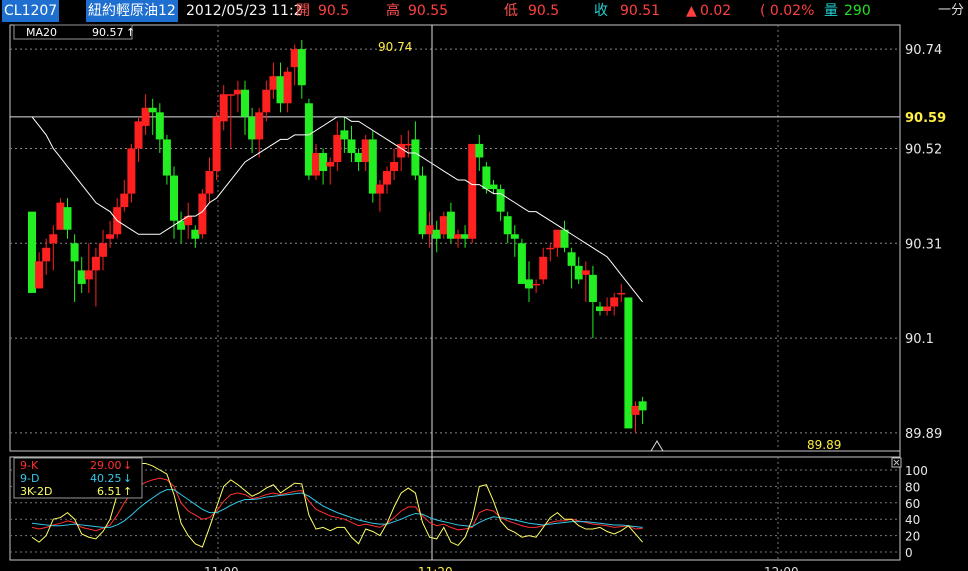  What do you see at coordinates (923, 149) in the screenshot?
I see `price-tick-label: 90.52` at bounding box center [923, 149].